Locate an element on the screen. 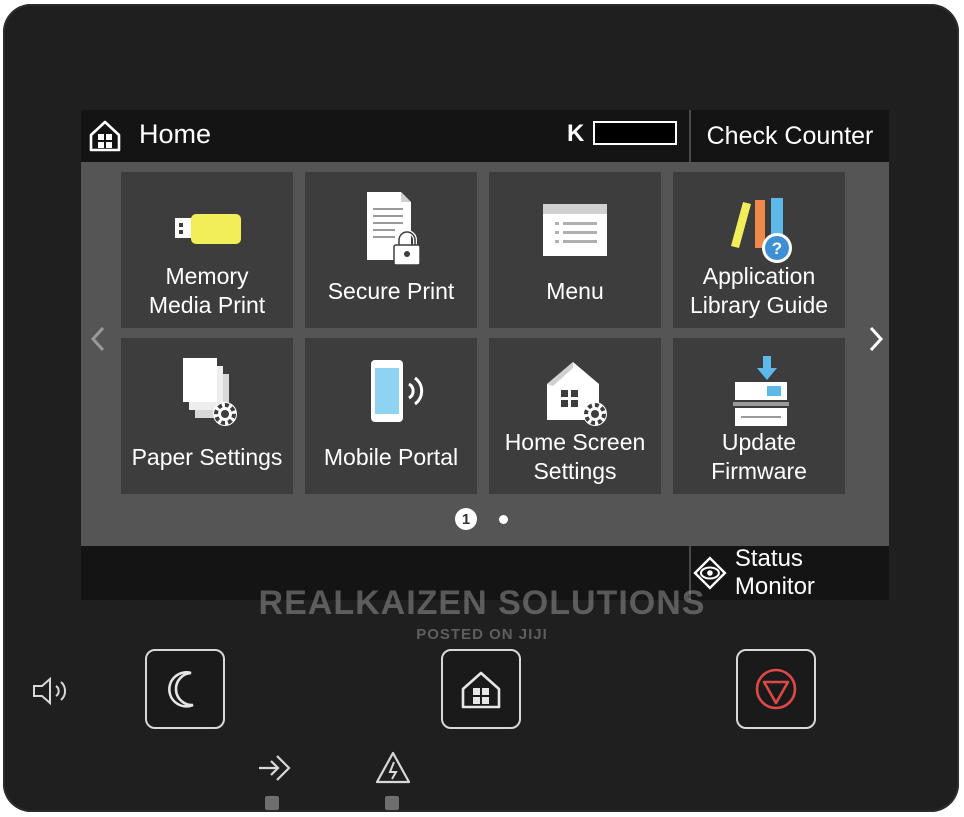  status-monitor-button: Status Monitor is located at coordinates (791, 572).